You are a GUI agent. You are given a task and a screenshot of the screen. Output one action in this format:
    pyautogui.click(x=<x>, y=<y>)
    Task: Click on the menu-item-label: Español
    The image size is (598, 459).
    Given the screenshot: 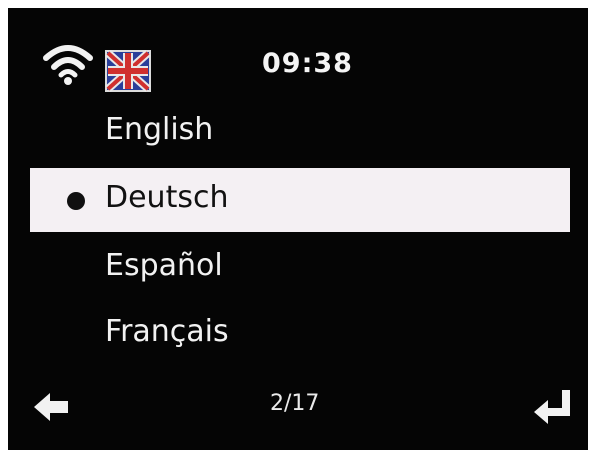 What is the action you would take?
    pyautogui.click(x=164, y=265)
    